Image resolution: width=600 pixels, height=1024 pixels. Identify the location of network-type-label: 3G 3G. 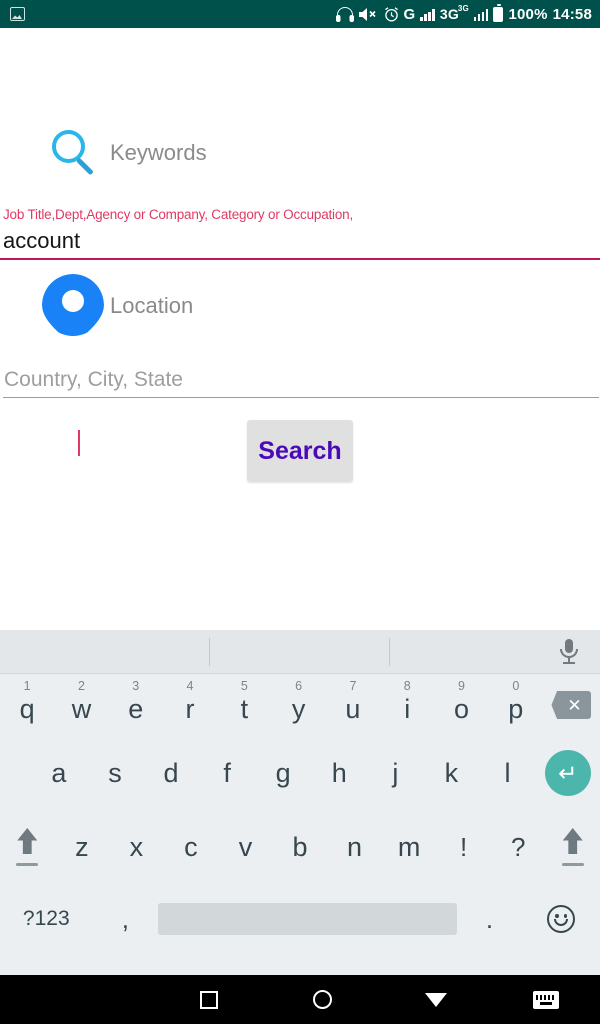
(454, 13).